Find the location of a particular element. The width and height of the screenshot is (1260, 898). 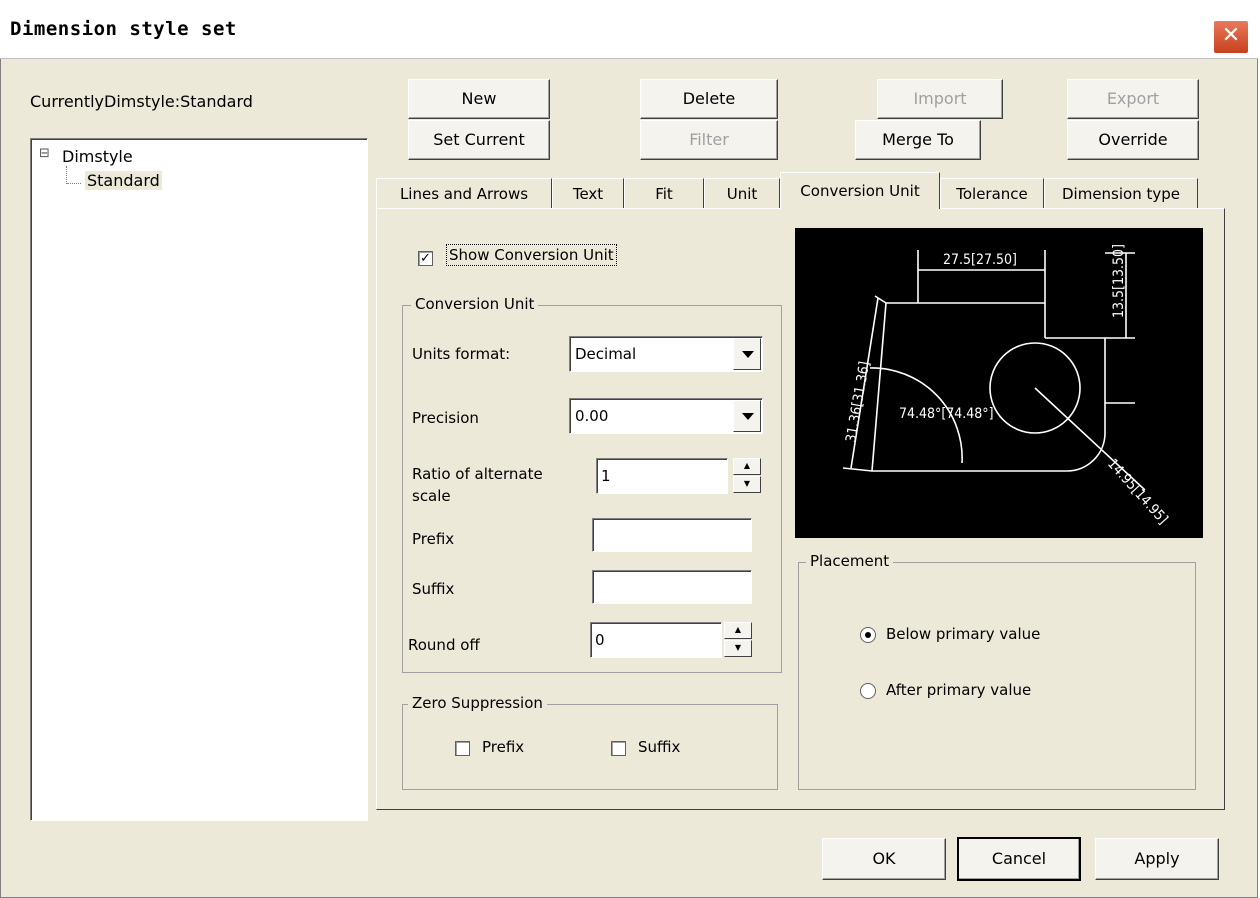

conversion-unit-group-label: Conversion Unit is located at coordinates (475, 304).